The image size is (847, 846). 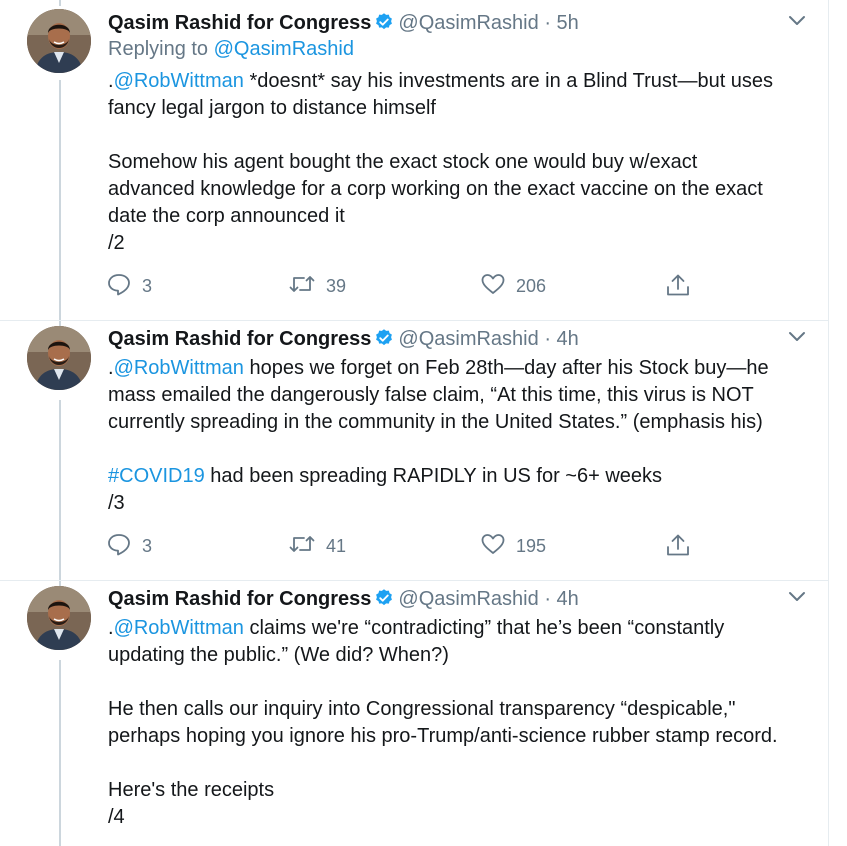 What do you see at coordinates (568, 23) in the screenshot?
I see `timestamp: 5h` at bounding box center [568, 23].